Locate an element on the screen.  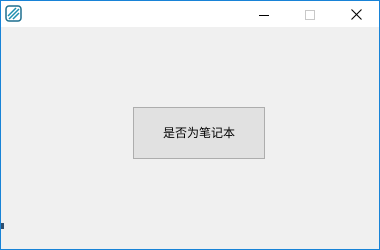
window-edge-mark is located at coordinates (2, 226).